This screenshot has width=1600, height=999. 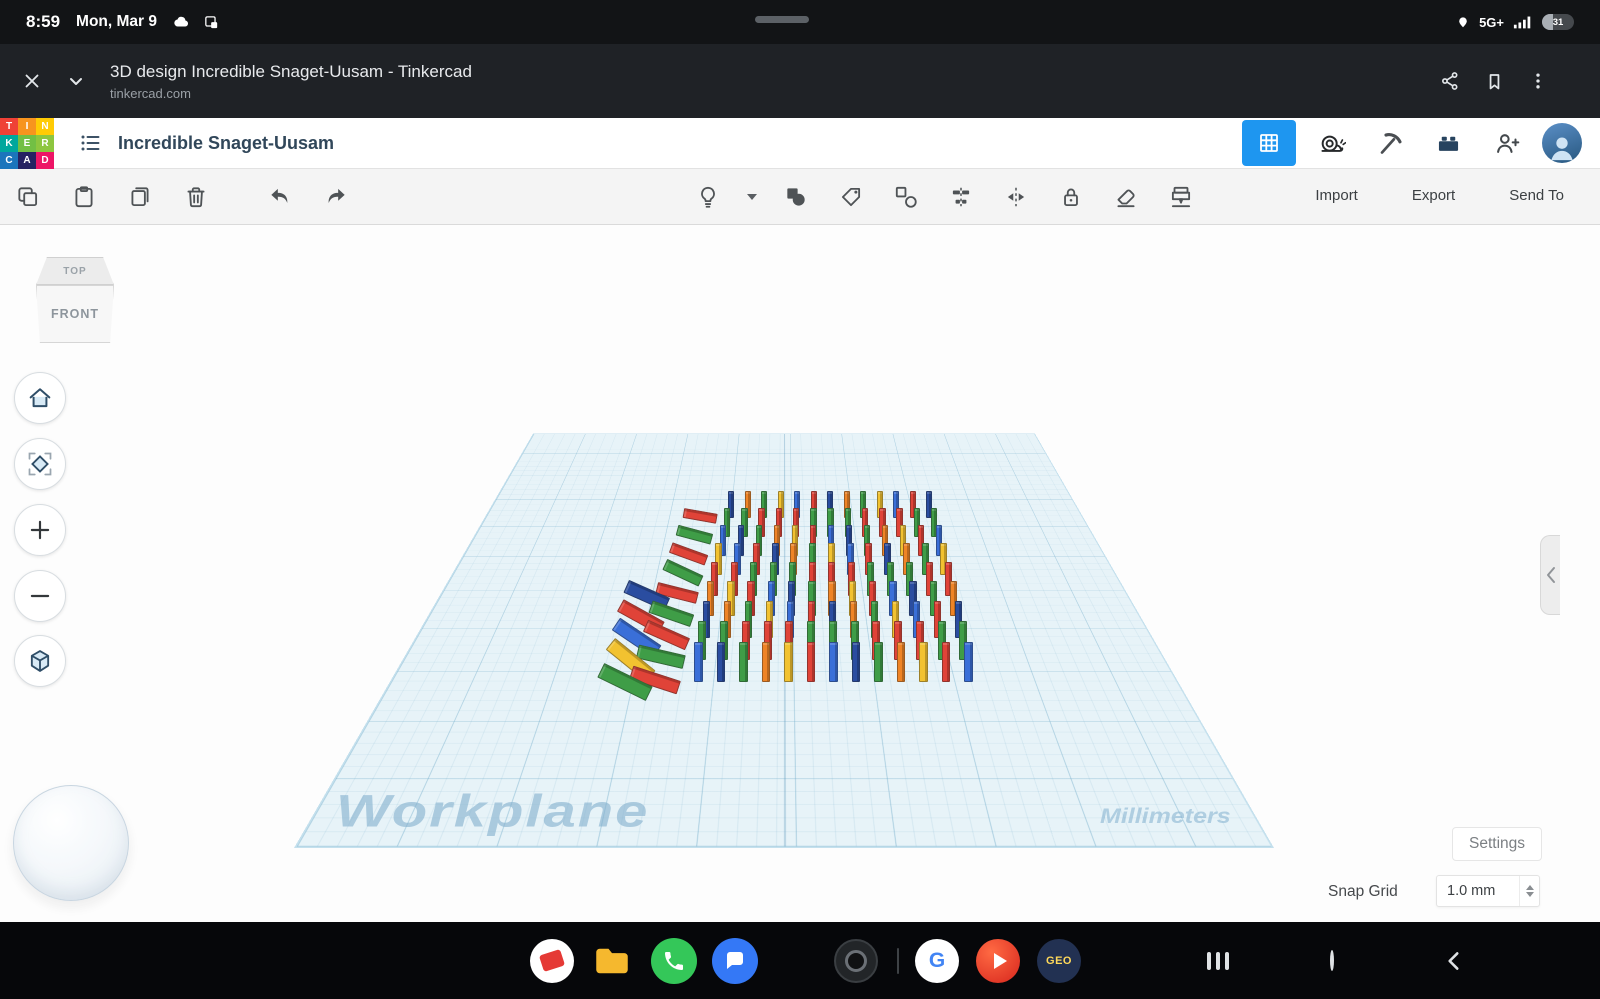 What do you see at coordinates (1488, 891) in the screenshot?
I see `snap-grid-select: 1.0 mm` at bounding box center [1488, 891].